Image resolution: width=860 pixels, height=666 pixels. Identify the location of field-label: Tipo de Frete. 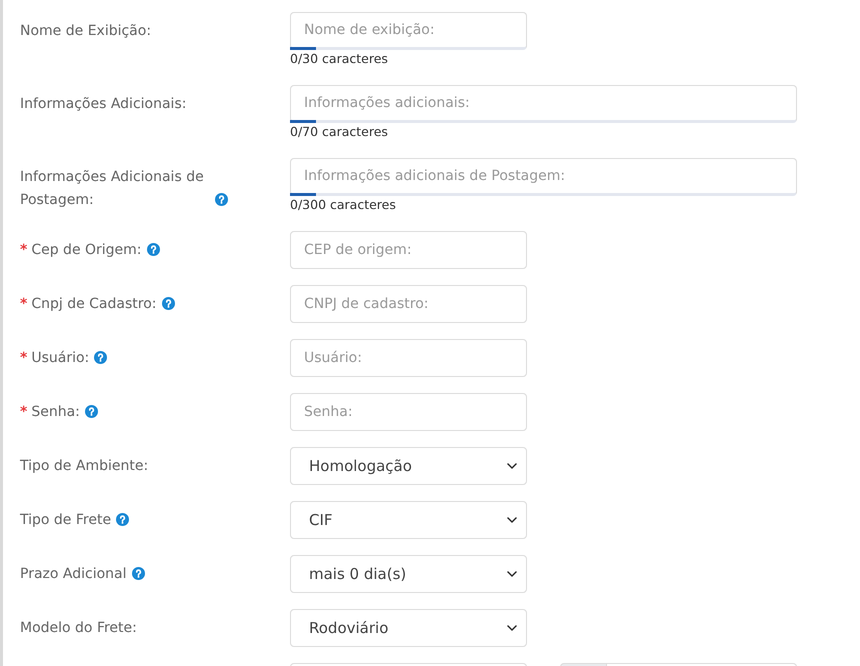
(66, 520).